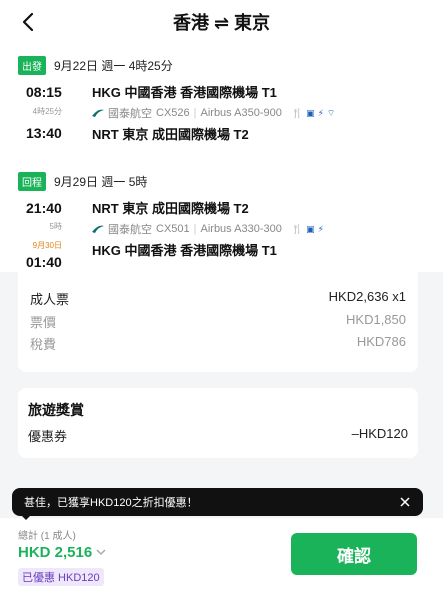 This screenshot has height=595, width=443. What do you see at coordinates (32, 65) in the screenshot?
I see `outbound-badge: 出發` at bounding box center [32, 65].